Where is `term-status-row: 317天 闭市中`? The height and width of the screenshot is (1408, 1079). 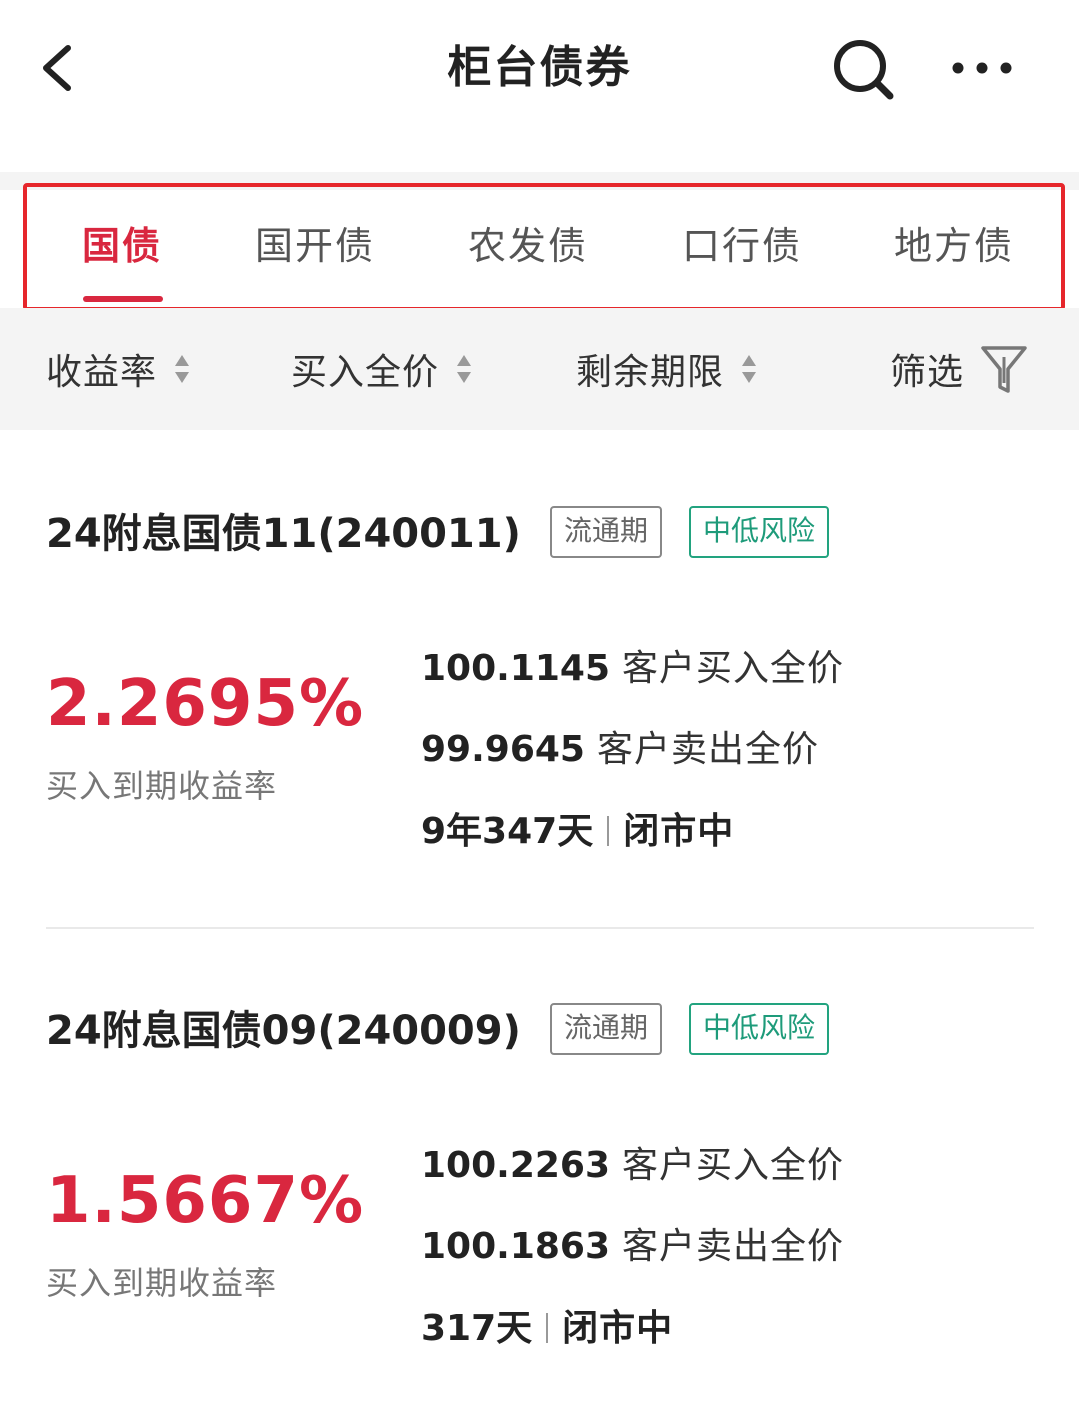 term-status-row: 317天 闭市中 is located at coordinates (547, 1329).